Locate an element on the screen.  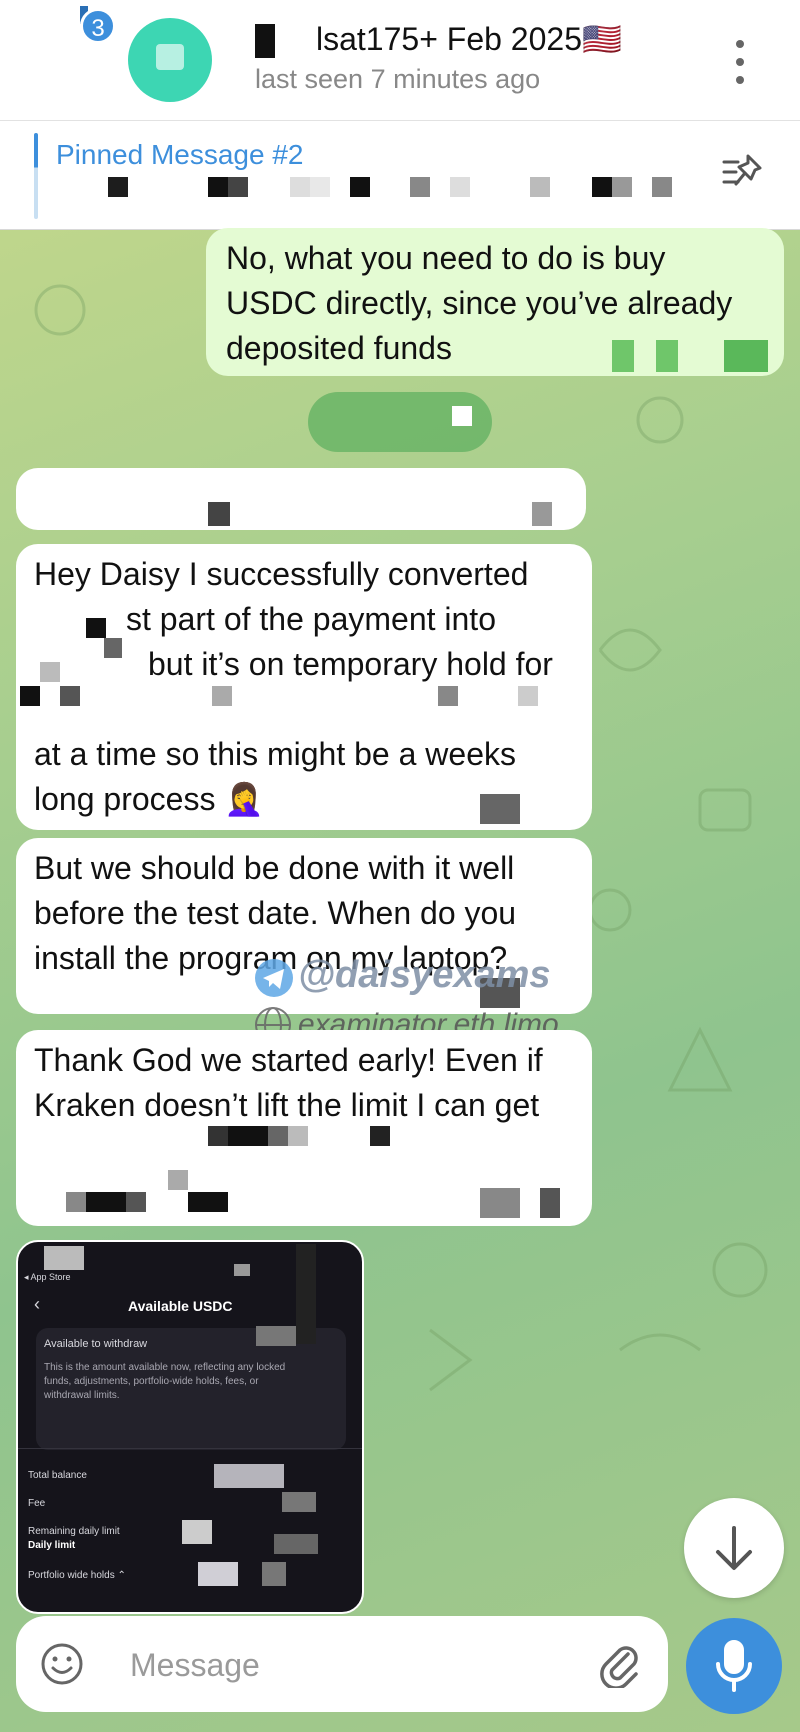
message-line: deposited funds is located at coordinates (339, 348).